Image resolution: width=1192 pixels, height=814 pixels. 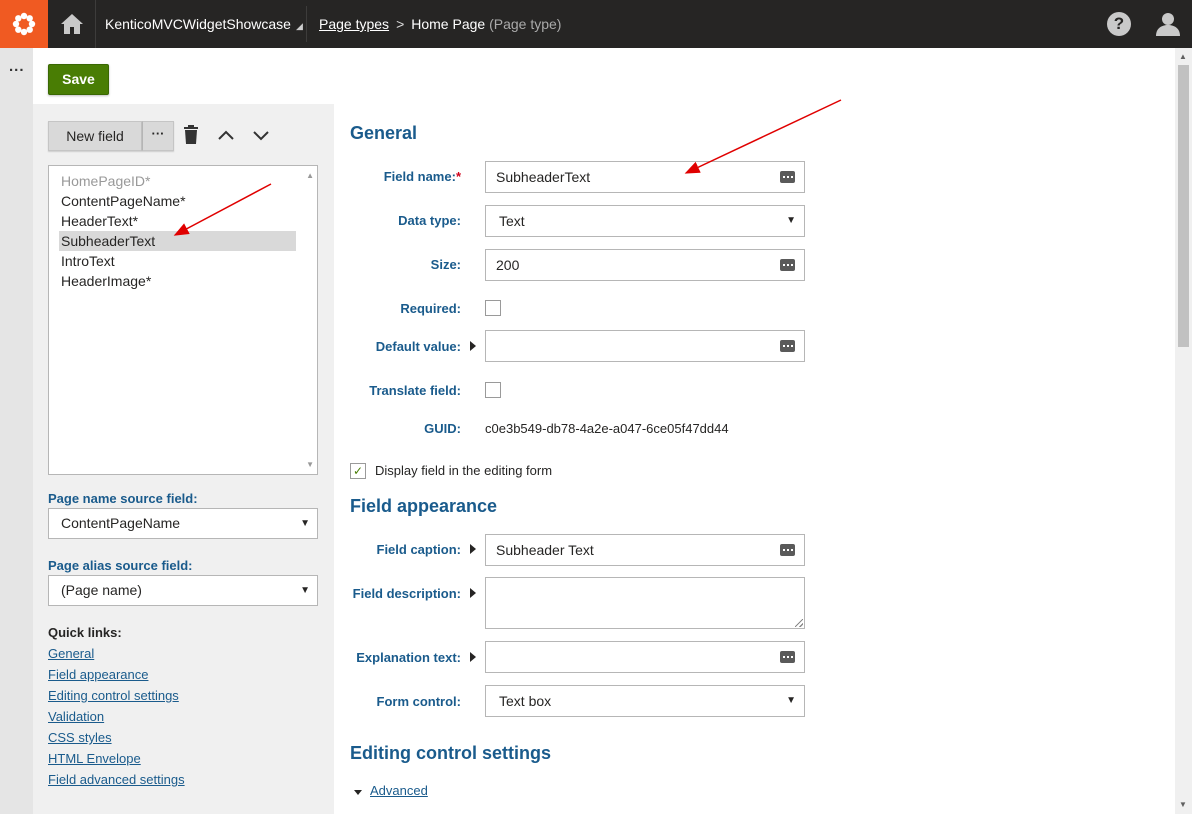 I want to click on explanation-text-label: Explanation text:, so click(x=408, y=657).